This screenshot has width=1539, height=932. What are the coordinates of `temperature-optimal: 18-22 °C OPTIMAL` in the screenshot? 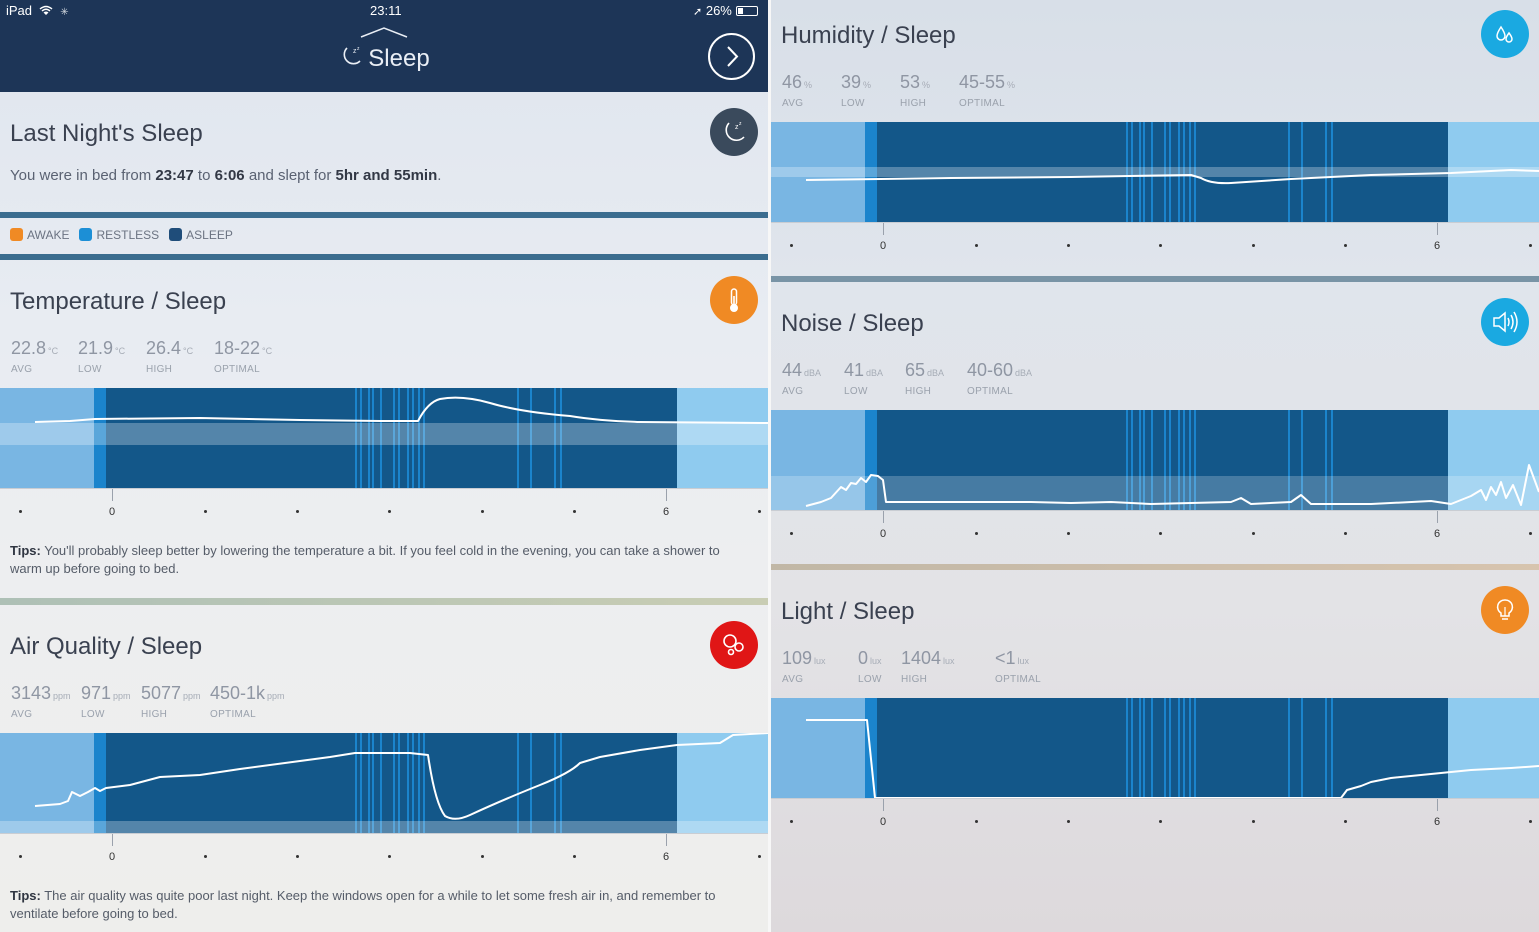 It's located at (243, 356).